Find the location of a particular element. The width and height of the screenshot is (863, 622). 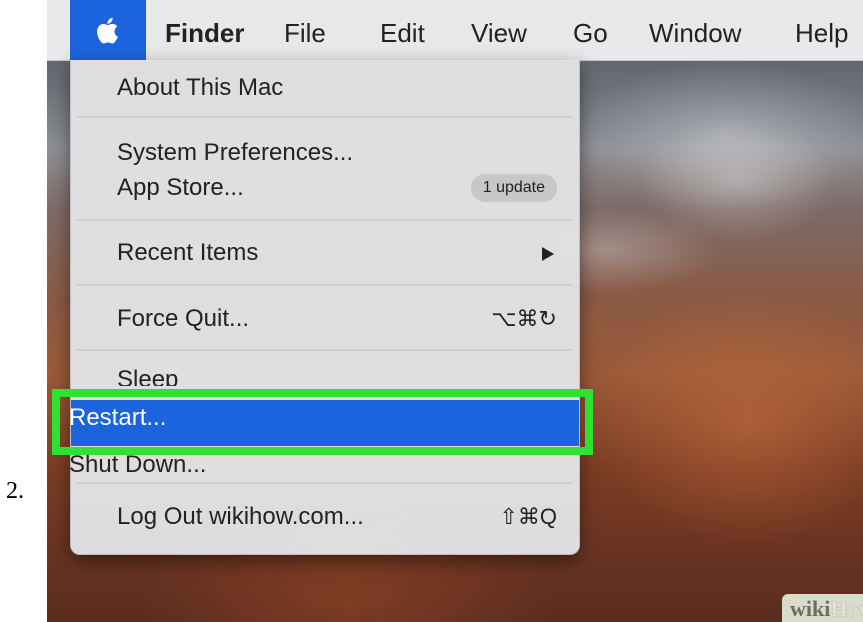

desktop-wallpaper-mist is located at coordinates (720, 135).